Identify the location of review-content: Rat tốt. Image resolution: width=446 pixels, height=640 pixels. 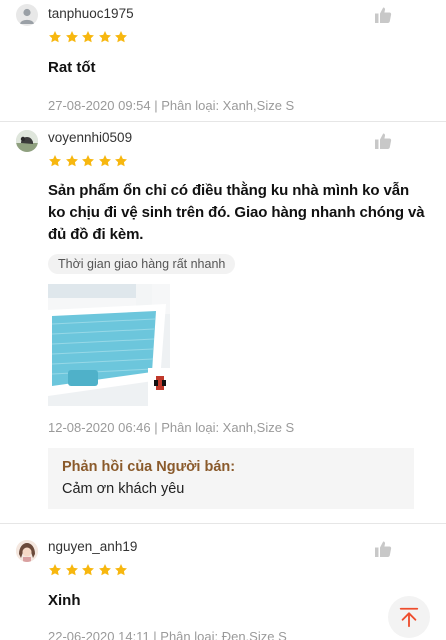
(72, 67).